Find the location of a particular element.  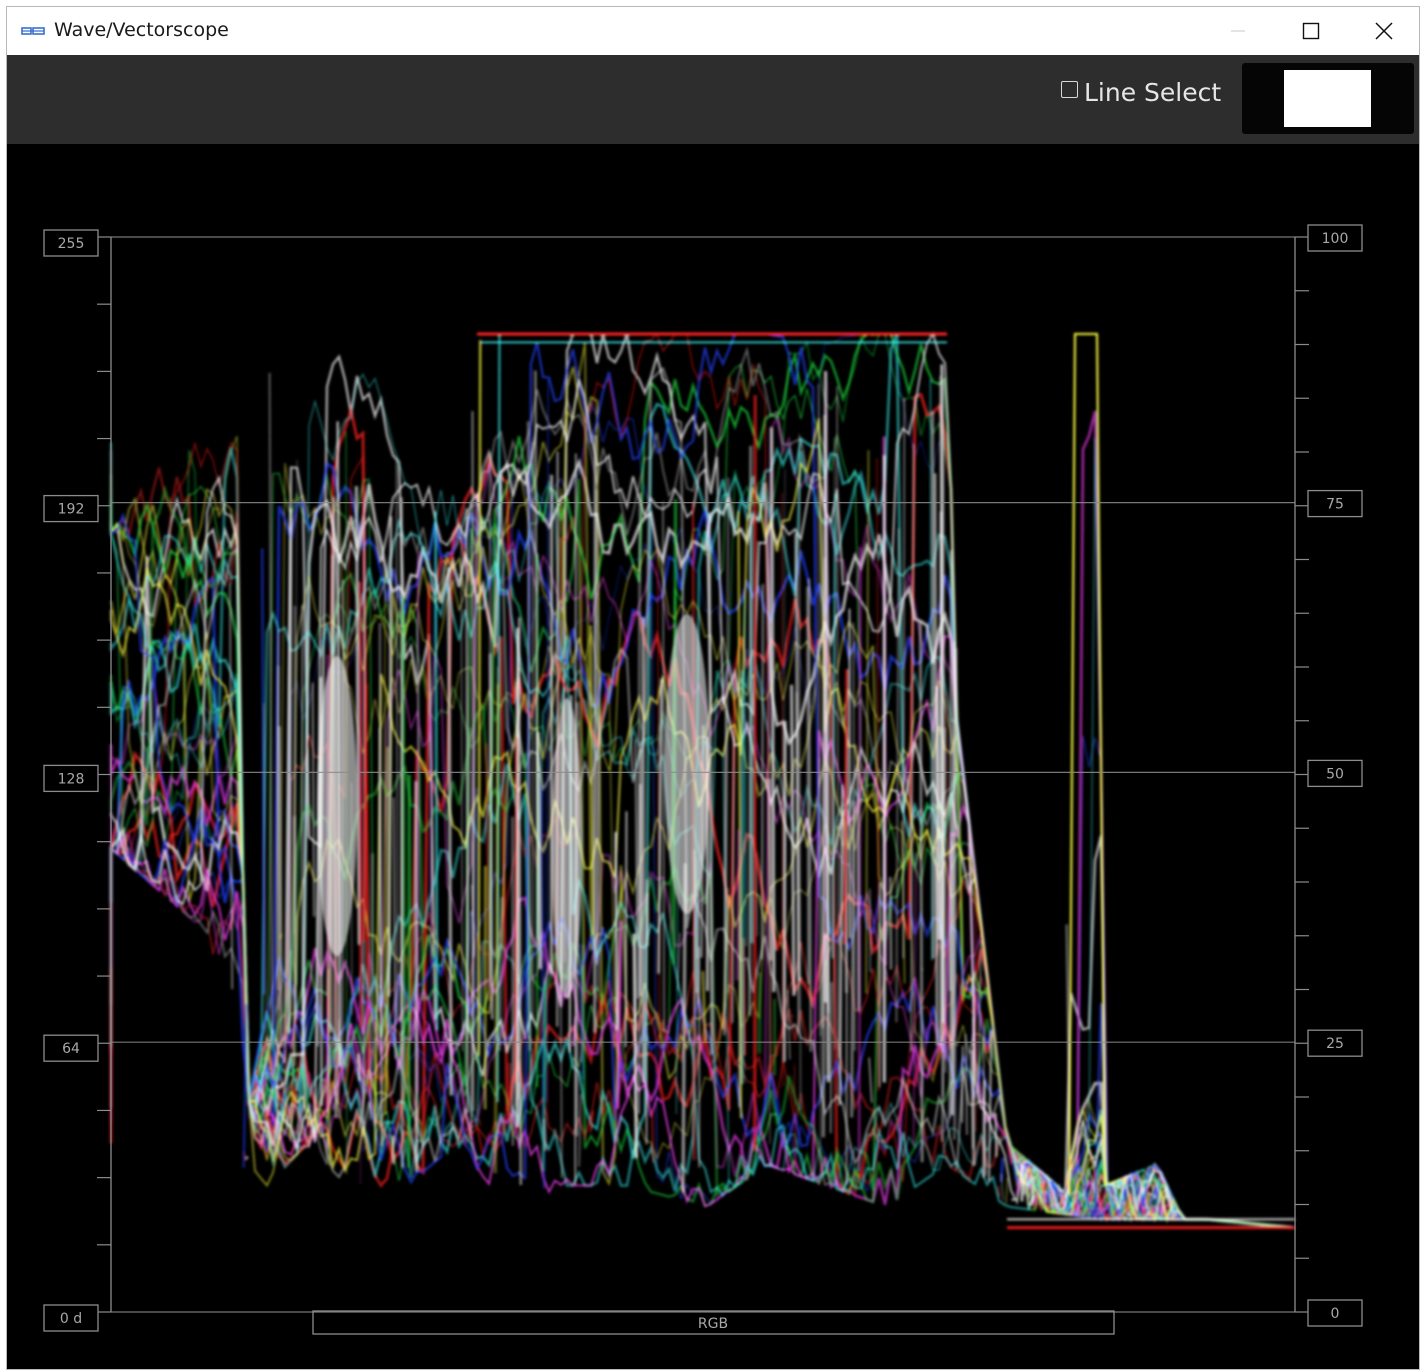

scope-toolbar: Line Select is located at coordinates (713, 99).